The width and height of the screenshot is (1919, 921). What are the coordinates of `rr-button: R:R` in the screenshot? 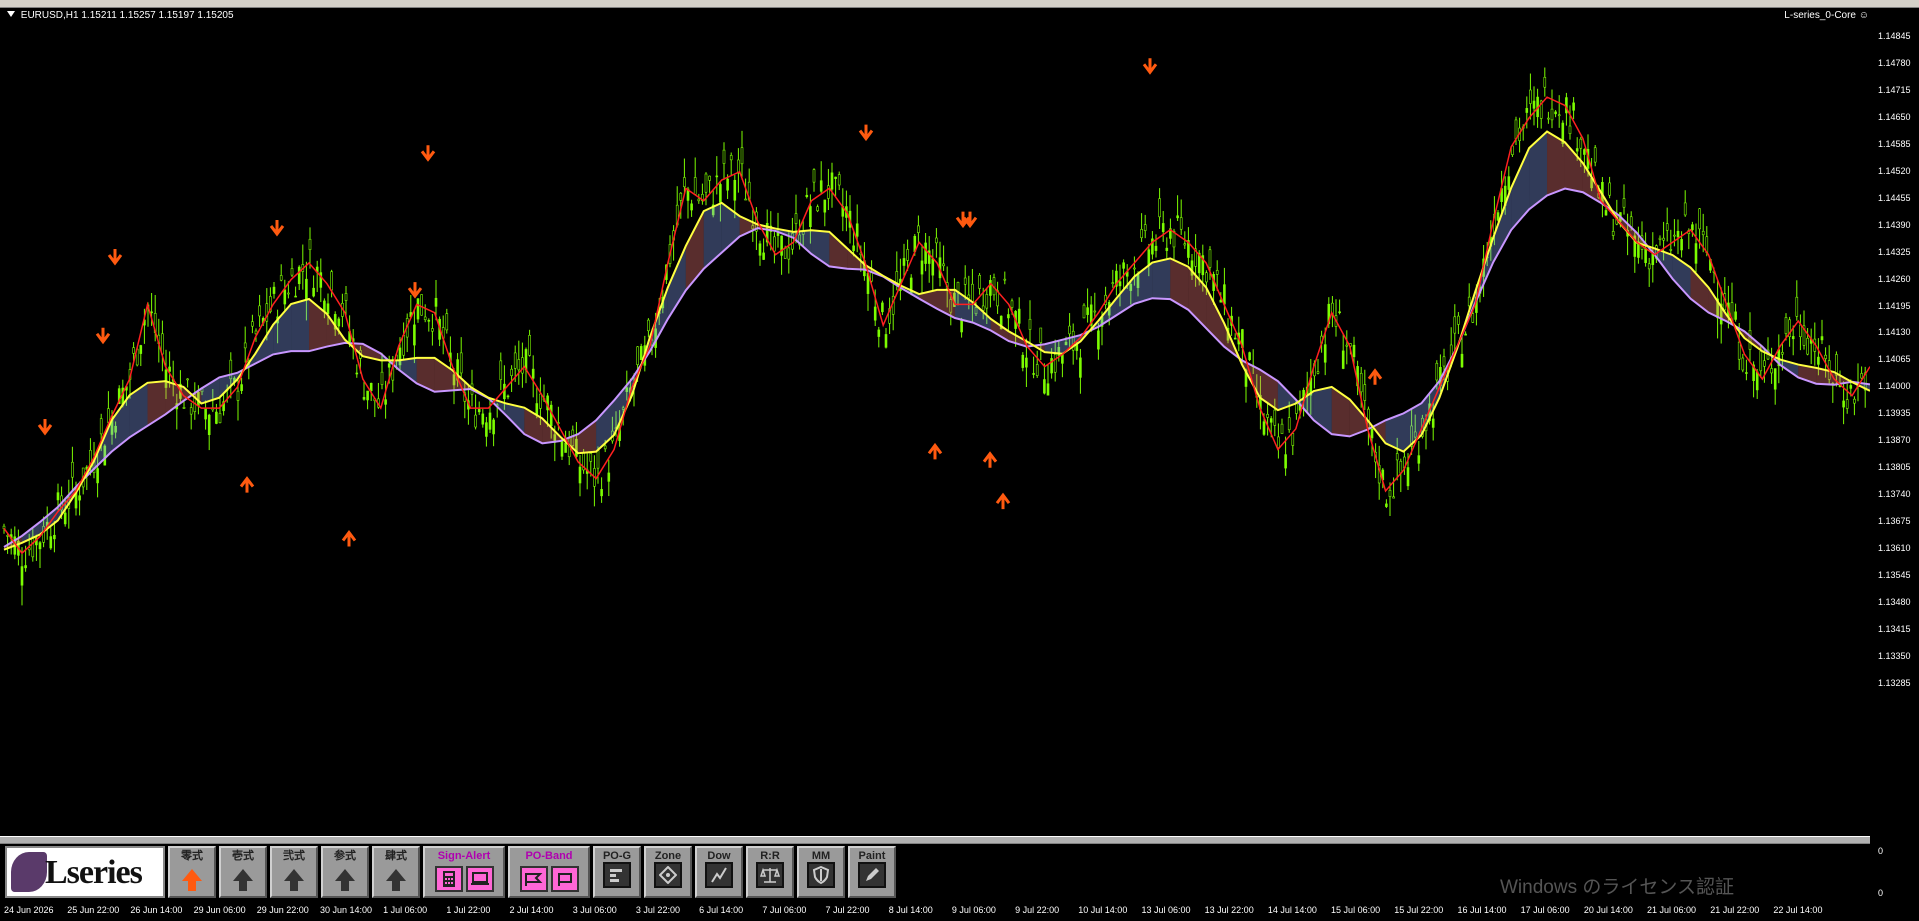 It's located at (770, 872).